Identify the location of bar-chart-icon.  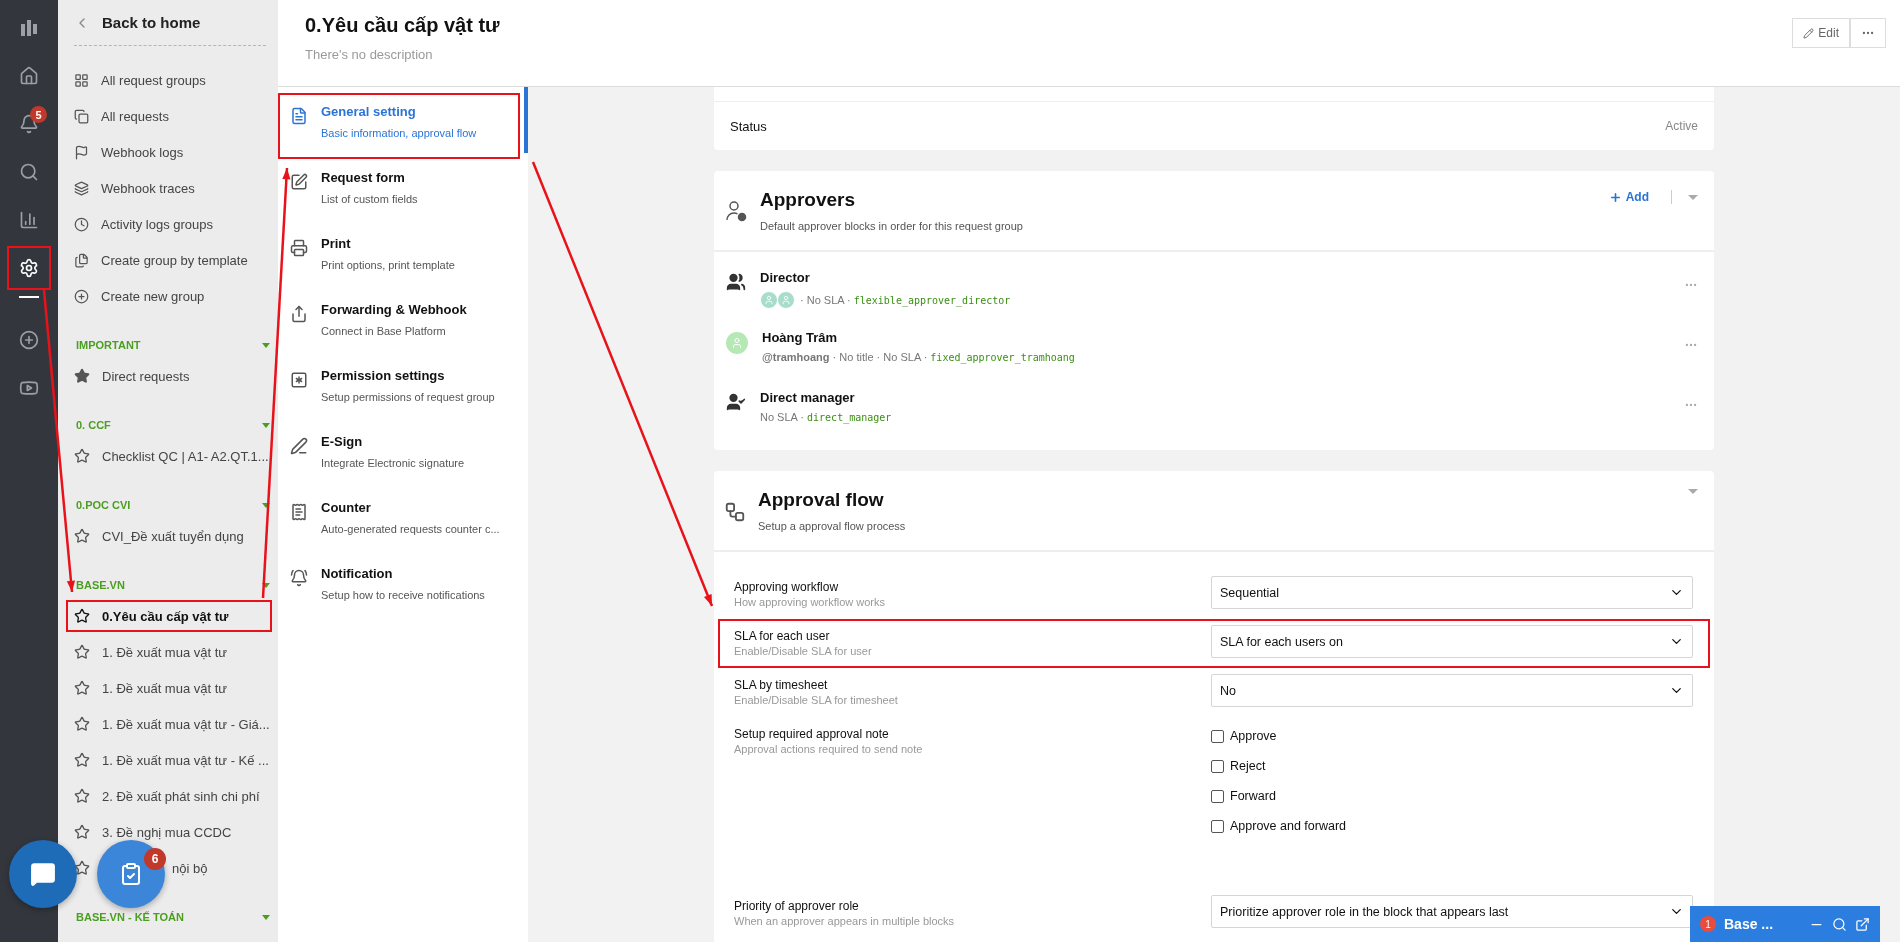
(29, 220).